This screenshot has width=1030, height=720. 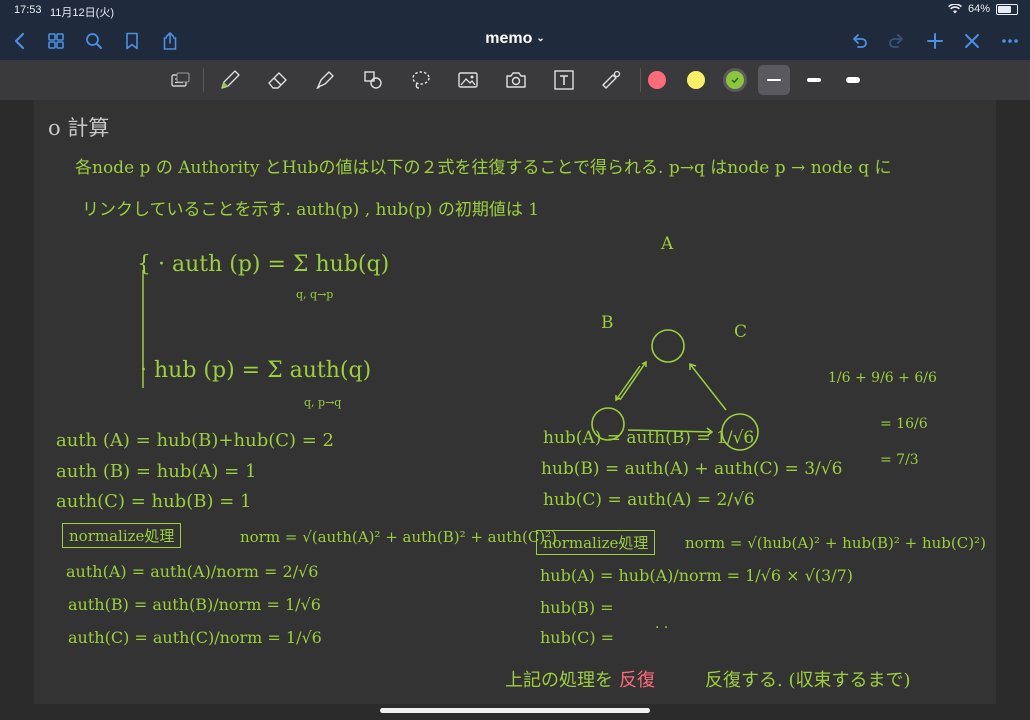 I want to click on equation-hub-subscript: q, p→q, so click(x=323, y=402).